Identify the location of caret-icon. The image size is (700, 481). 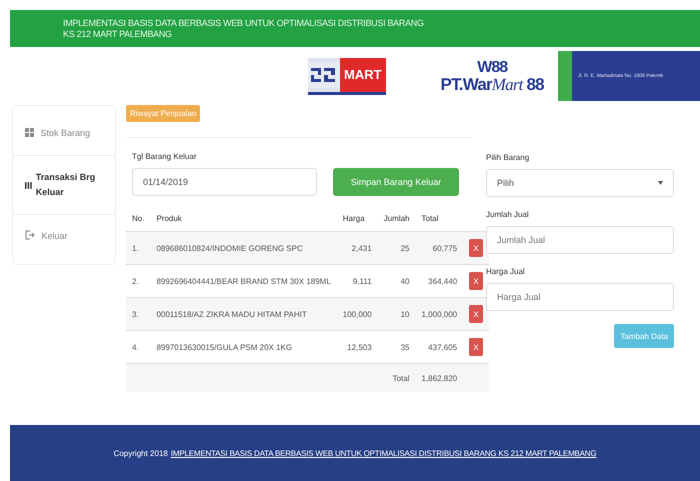
(660, 183).